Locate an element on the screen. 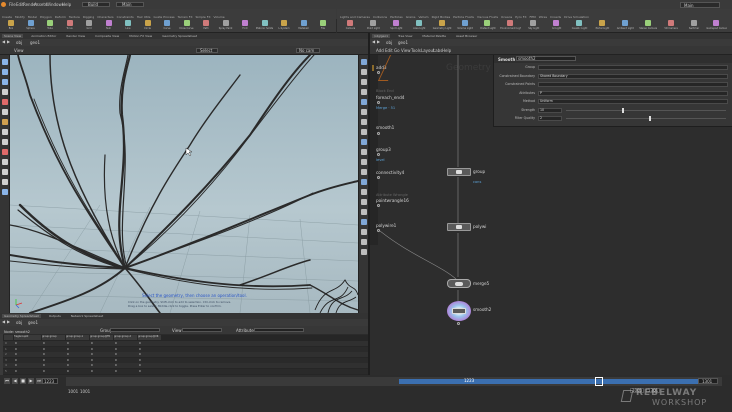 This screenshot has width=732, height=412. shelf-tab-8: Constraints is located at coordinates (125, 17).